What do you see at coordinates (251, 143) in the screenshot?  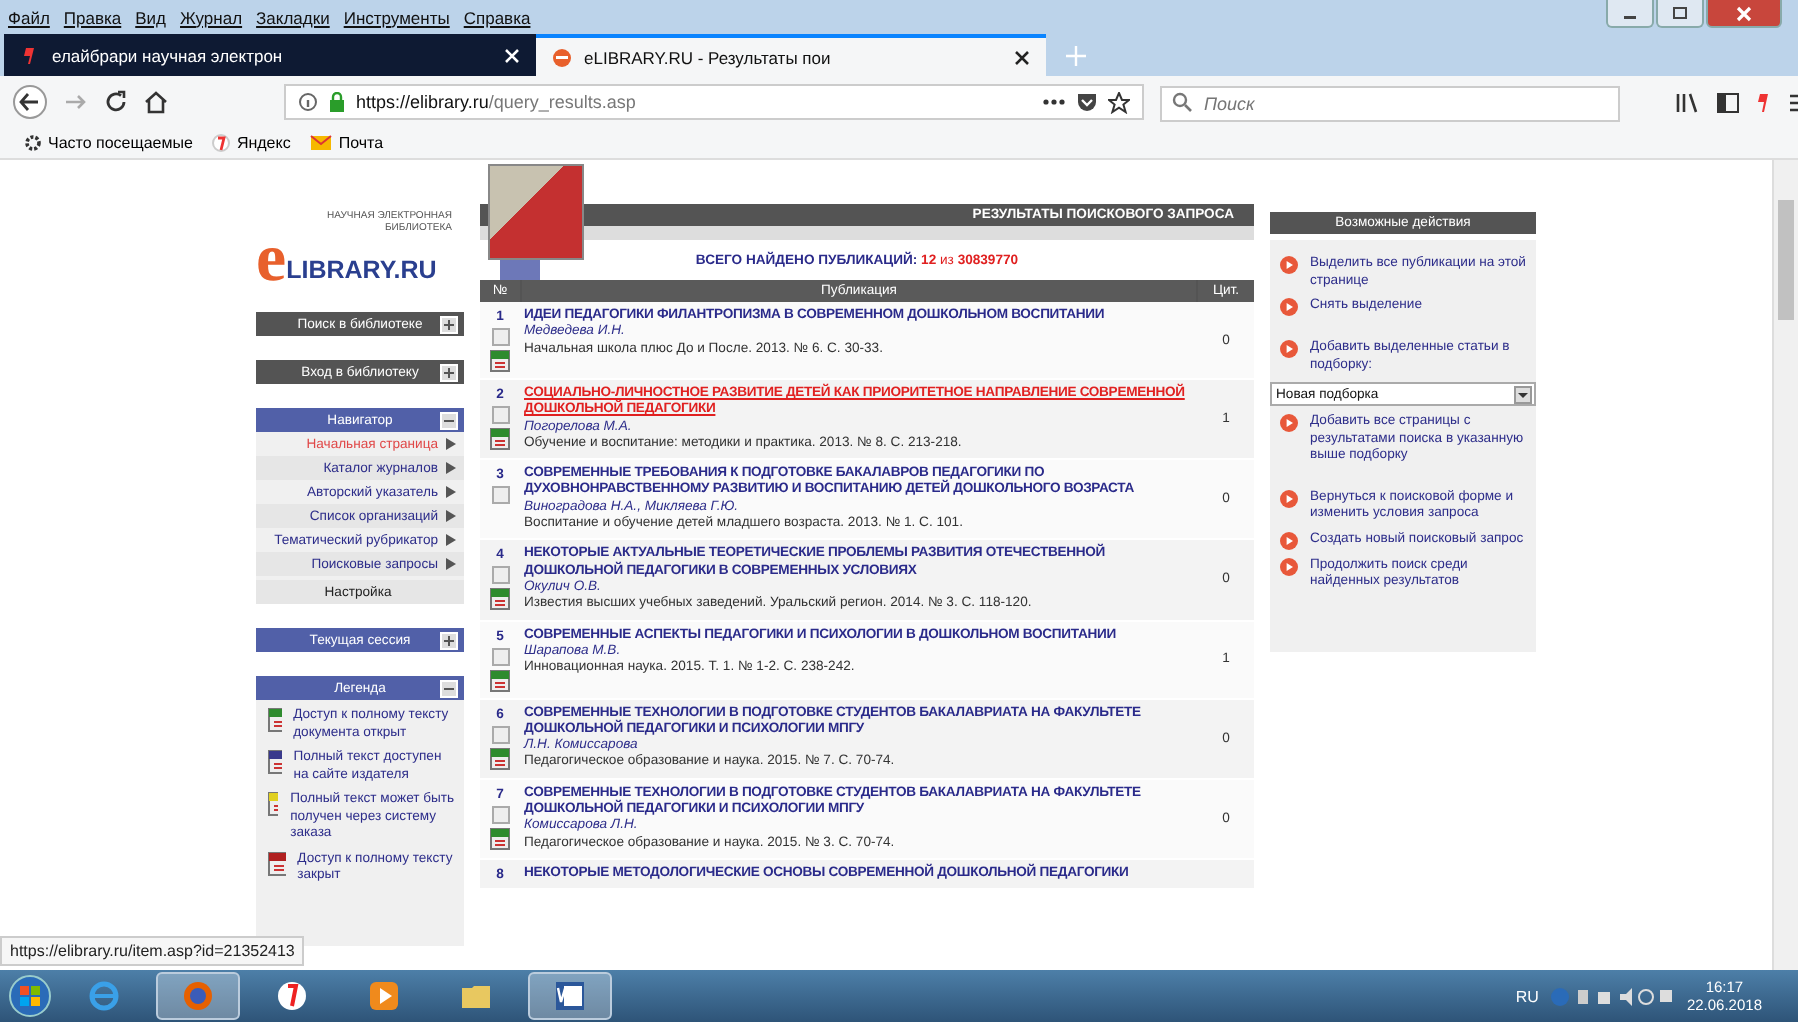 I see `bookmark-link: Яндекс` at bounding box center [251, 143].